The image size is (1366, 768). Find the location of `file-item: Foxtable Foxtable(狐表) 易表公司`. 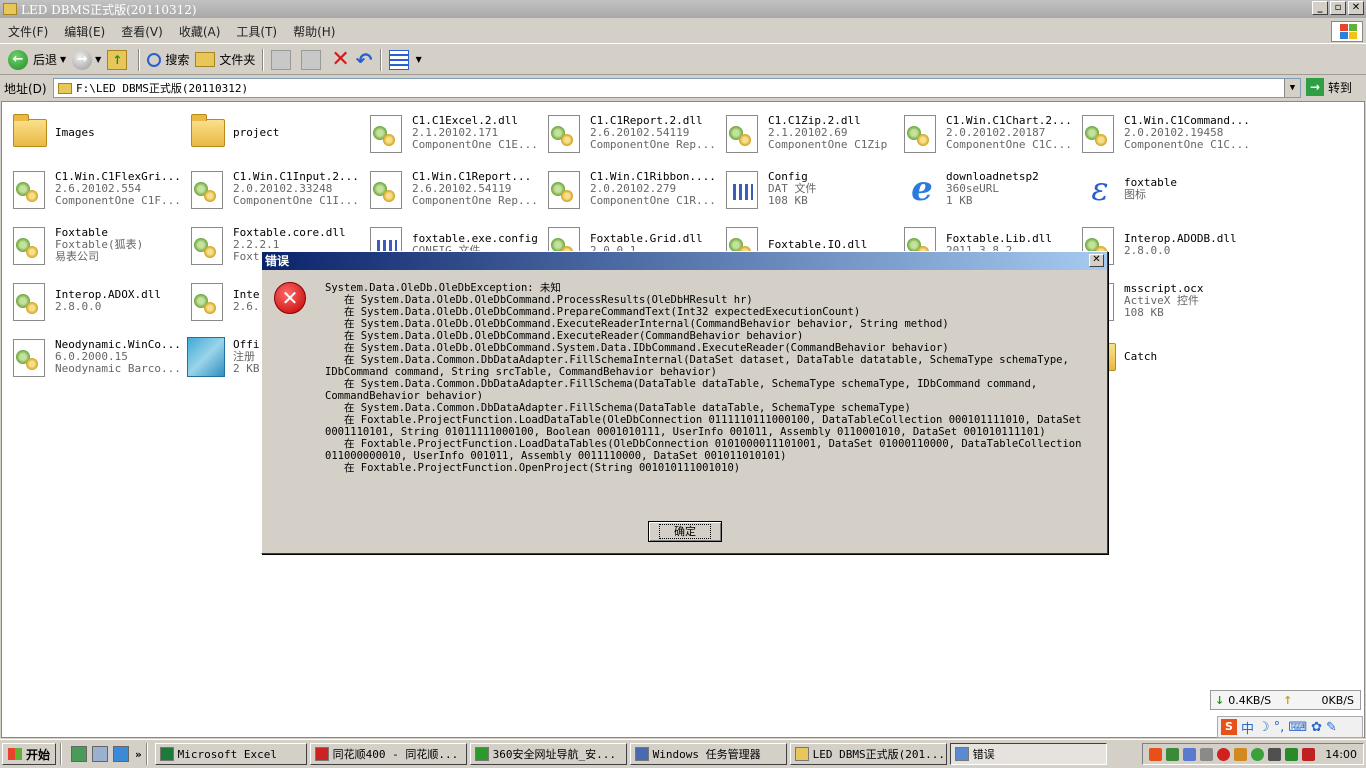

file-item: Foxtable Foxtable(狐表) 易表公司 is located at coordinates (98, 245).